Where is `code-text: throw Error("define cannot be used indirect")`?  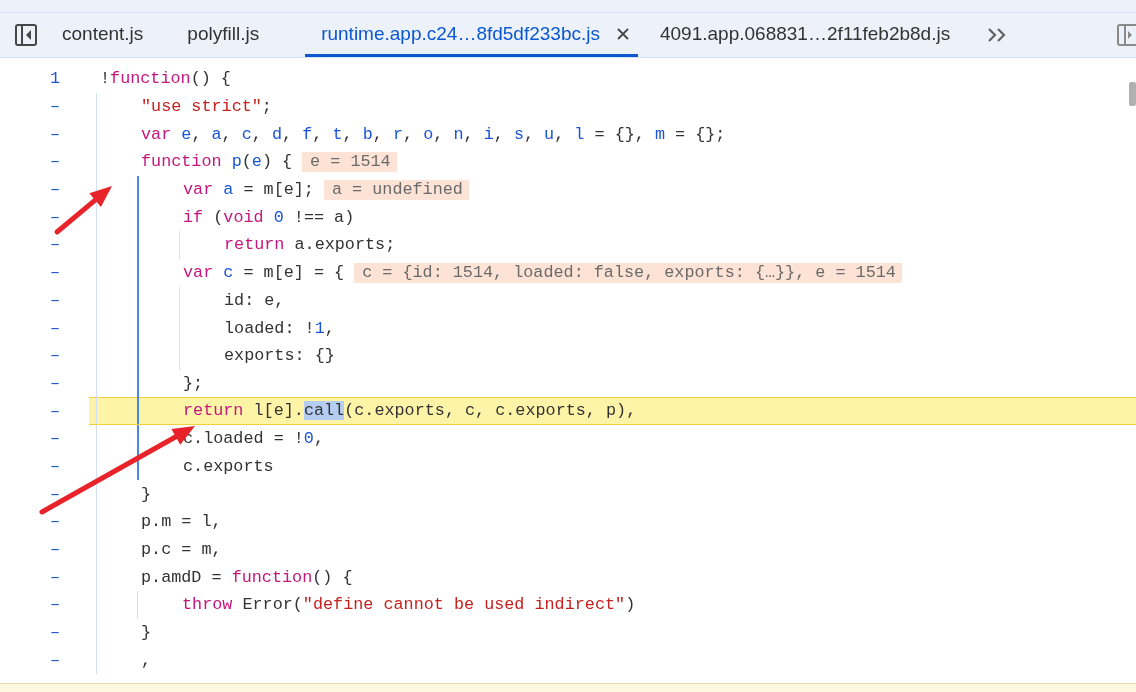 code-text: throw Error("define cannot be used indirect") is located at coordinates (409, 605).